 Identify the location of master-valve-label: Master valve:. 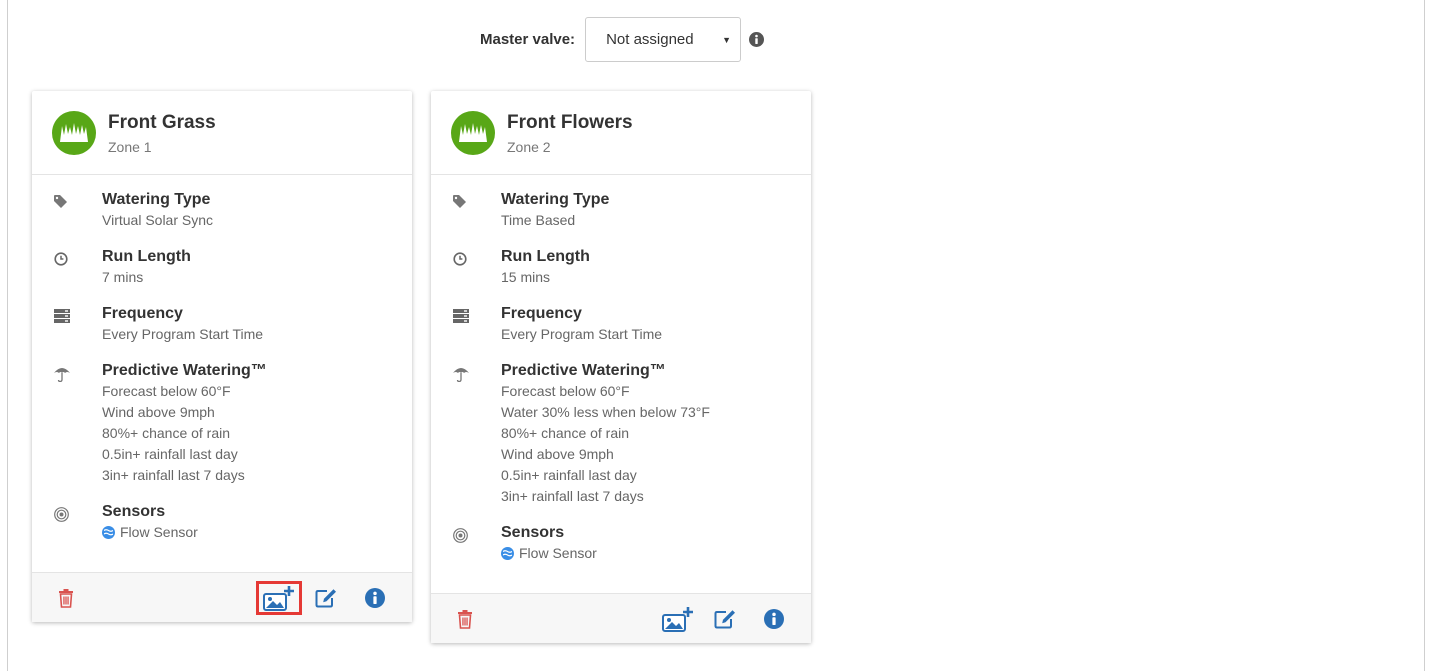
(528, 39).